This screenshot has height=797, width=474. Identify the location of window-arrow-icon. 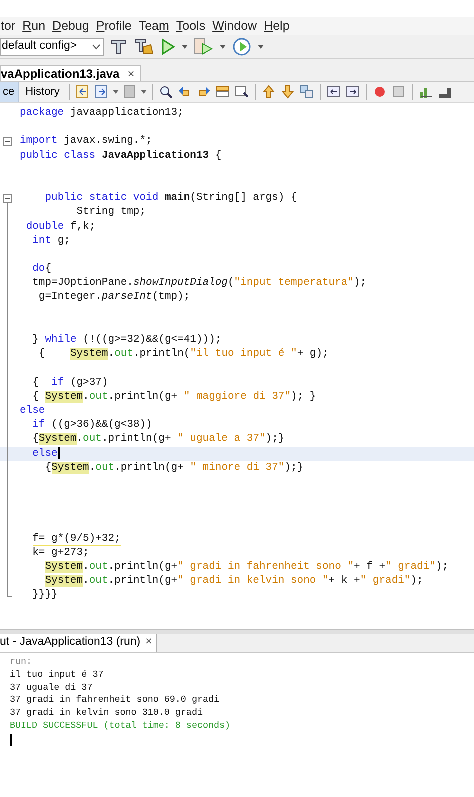
(242, 92).